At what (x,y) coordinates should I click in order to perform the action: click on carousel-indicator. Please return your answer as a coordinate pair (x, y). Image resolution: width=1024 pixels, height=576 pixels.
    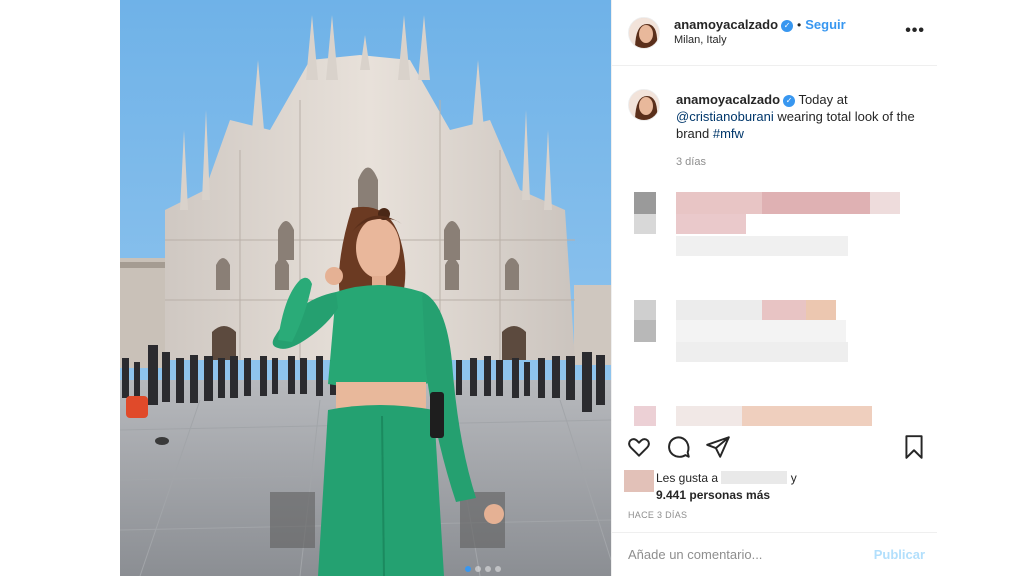
    Looking at the image, I should click on (483, 569).